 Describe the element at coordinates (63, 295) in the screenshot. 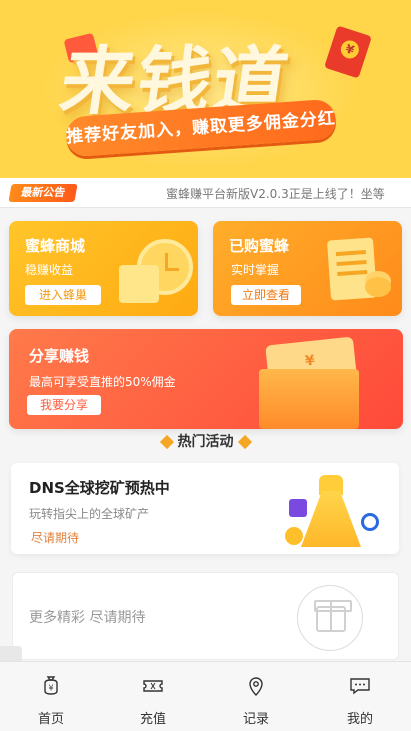

I see `enter-hive-button: 进入蜂巢` at that location.